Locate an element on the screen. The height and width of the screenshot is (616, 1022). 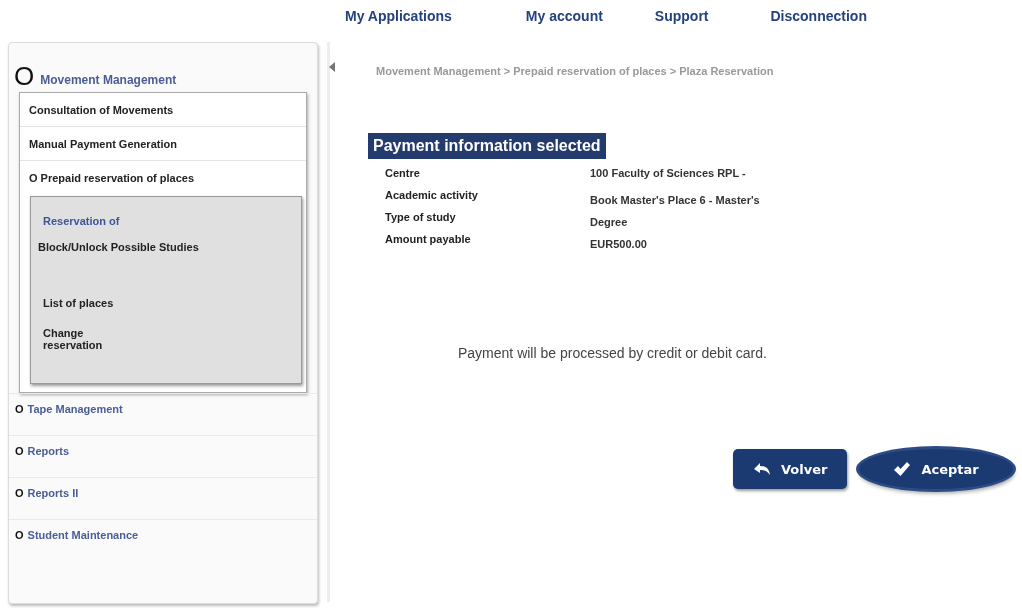
submenu-item: Manual Payment Generation is located at coordinates (103, 143).